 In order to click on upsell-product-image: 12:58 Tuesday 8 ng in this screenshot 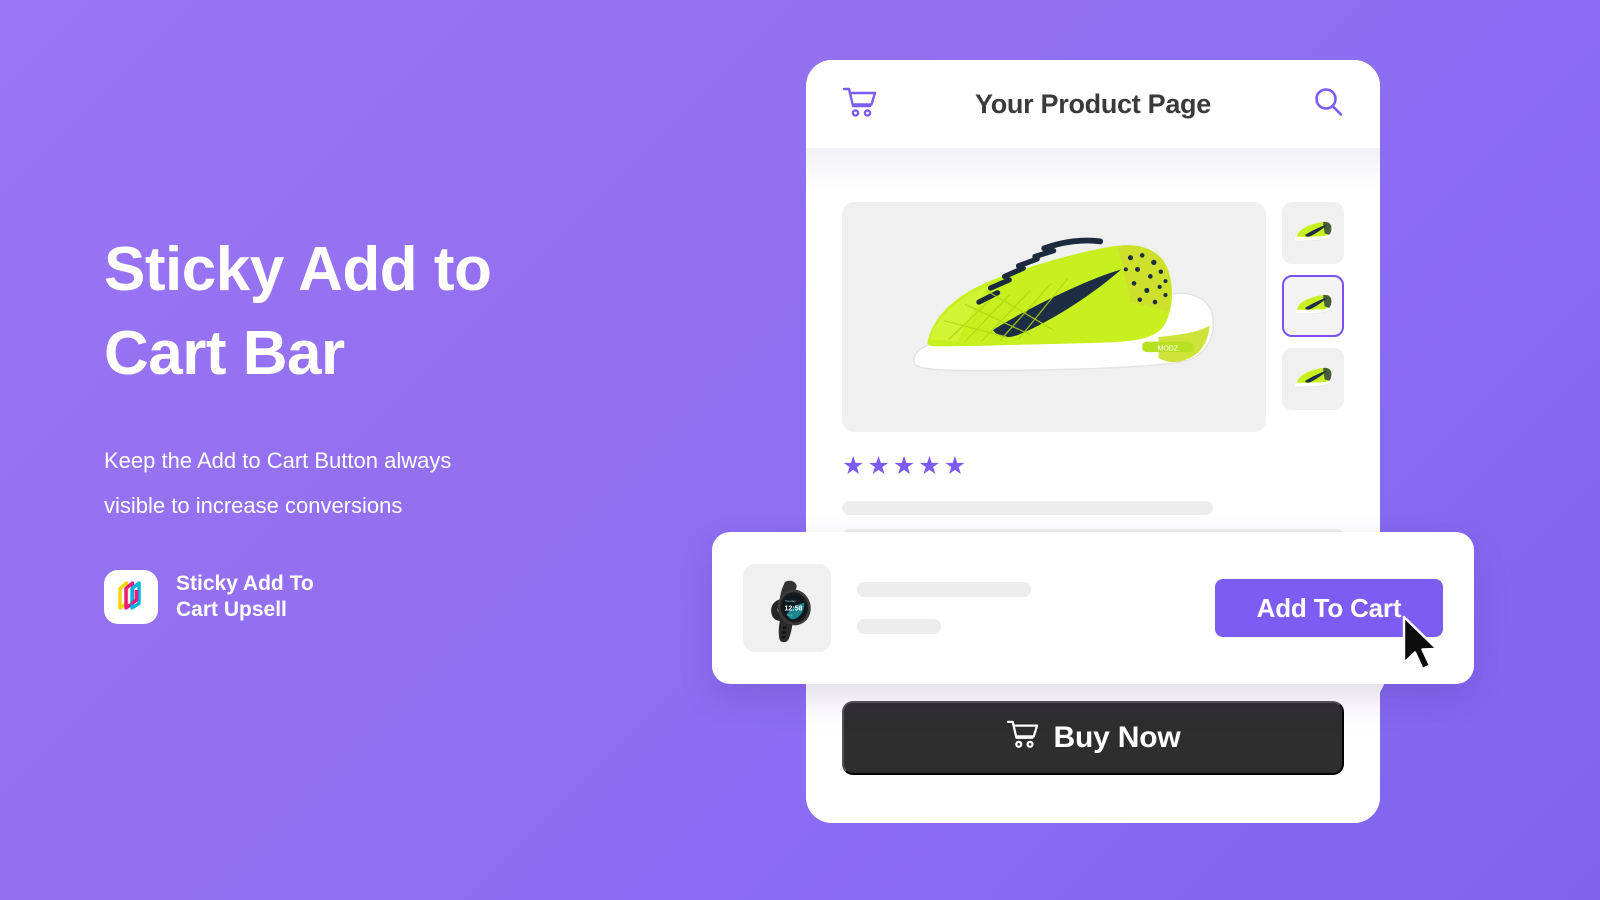, I will do `click(787, 608)`.